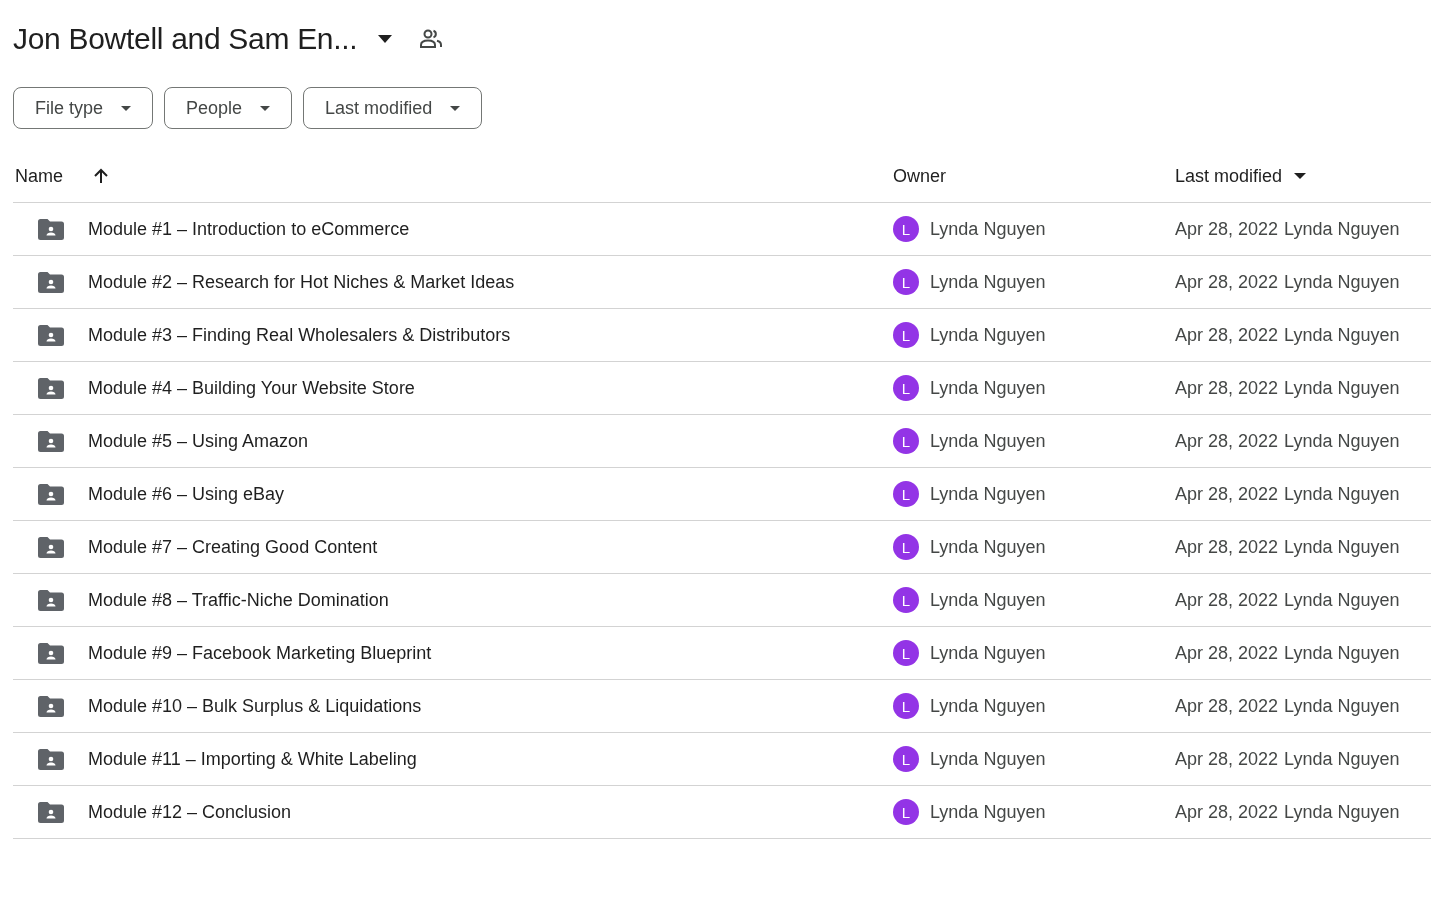  Describe the element at coordinates (490, 282) in the screenshot. I see `file-name: Module #2 – Research for Hot Niches & Market Ideas` at that location.